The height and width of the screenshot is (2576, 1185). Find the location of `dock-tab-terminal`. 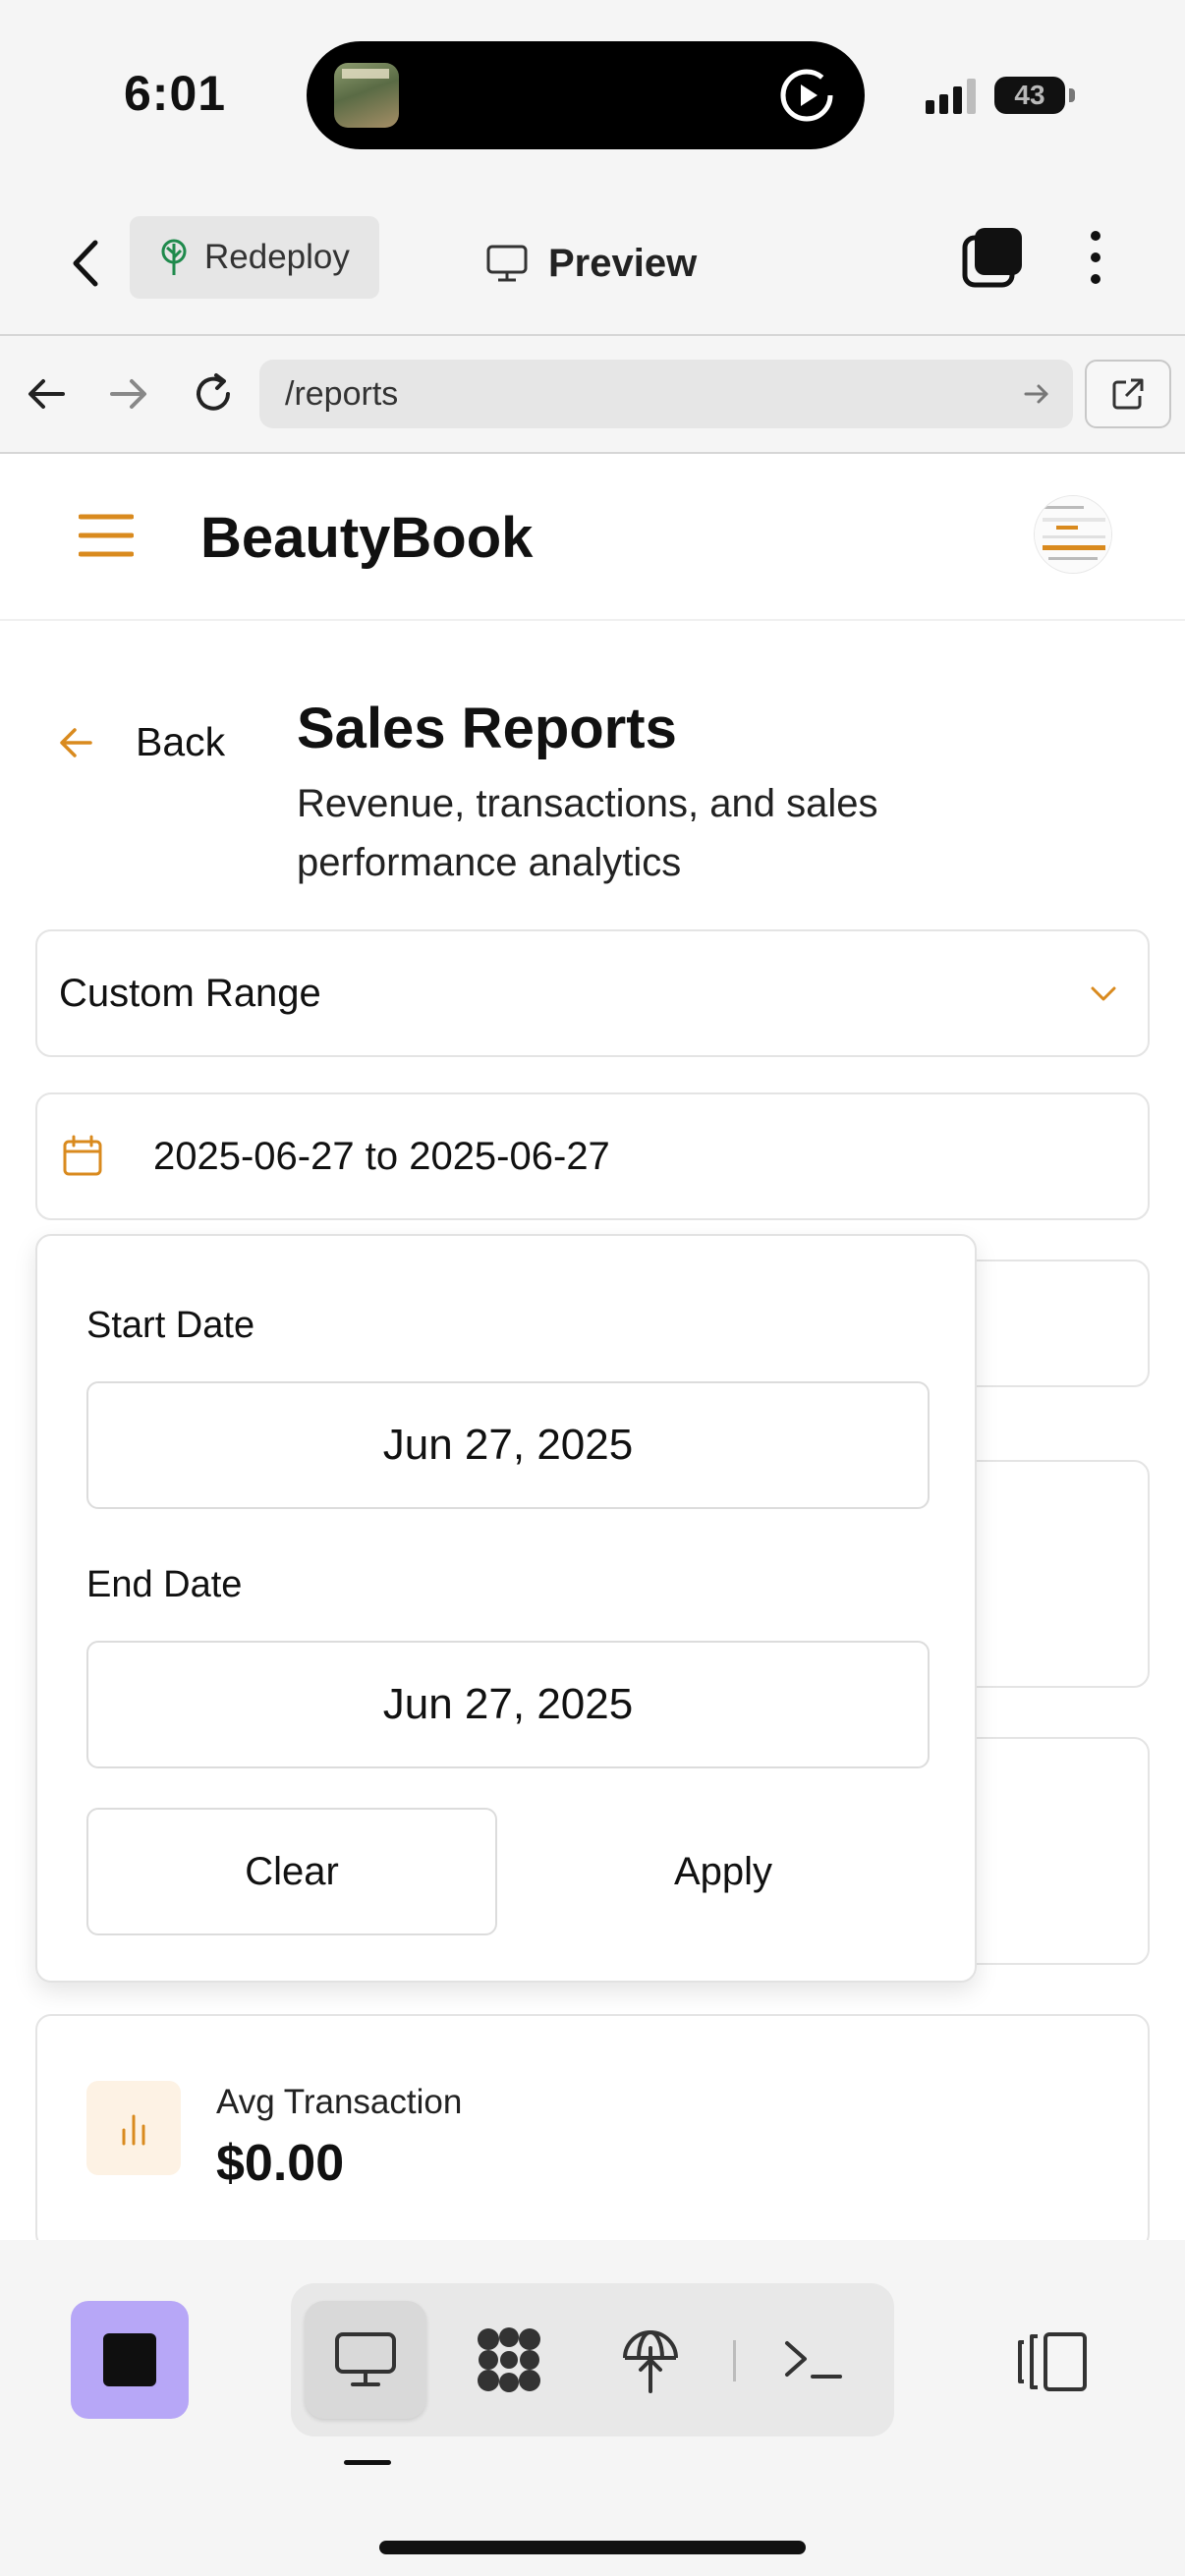

dock-tab-terminal is located at coordinates (814, 2360).